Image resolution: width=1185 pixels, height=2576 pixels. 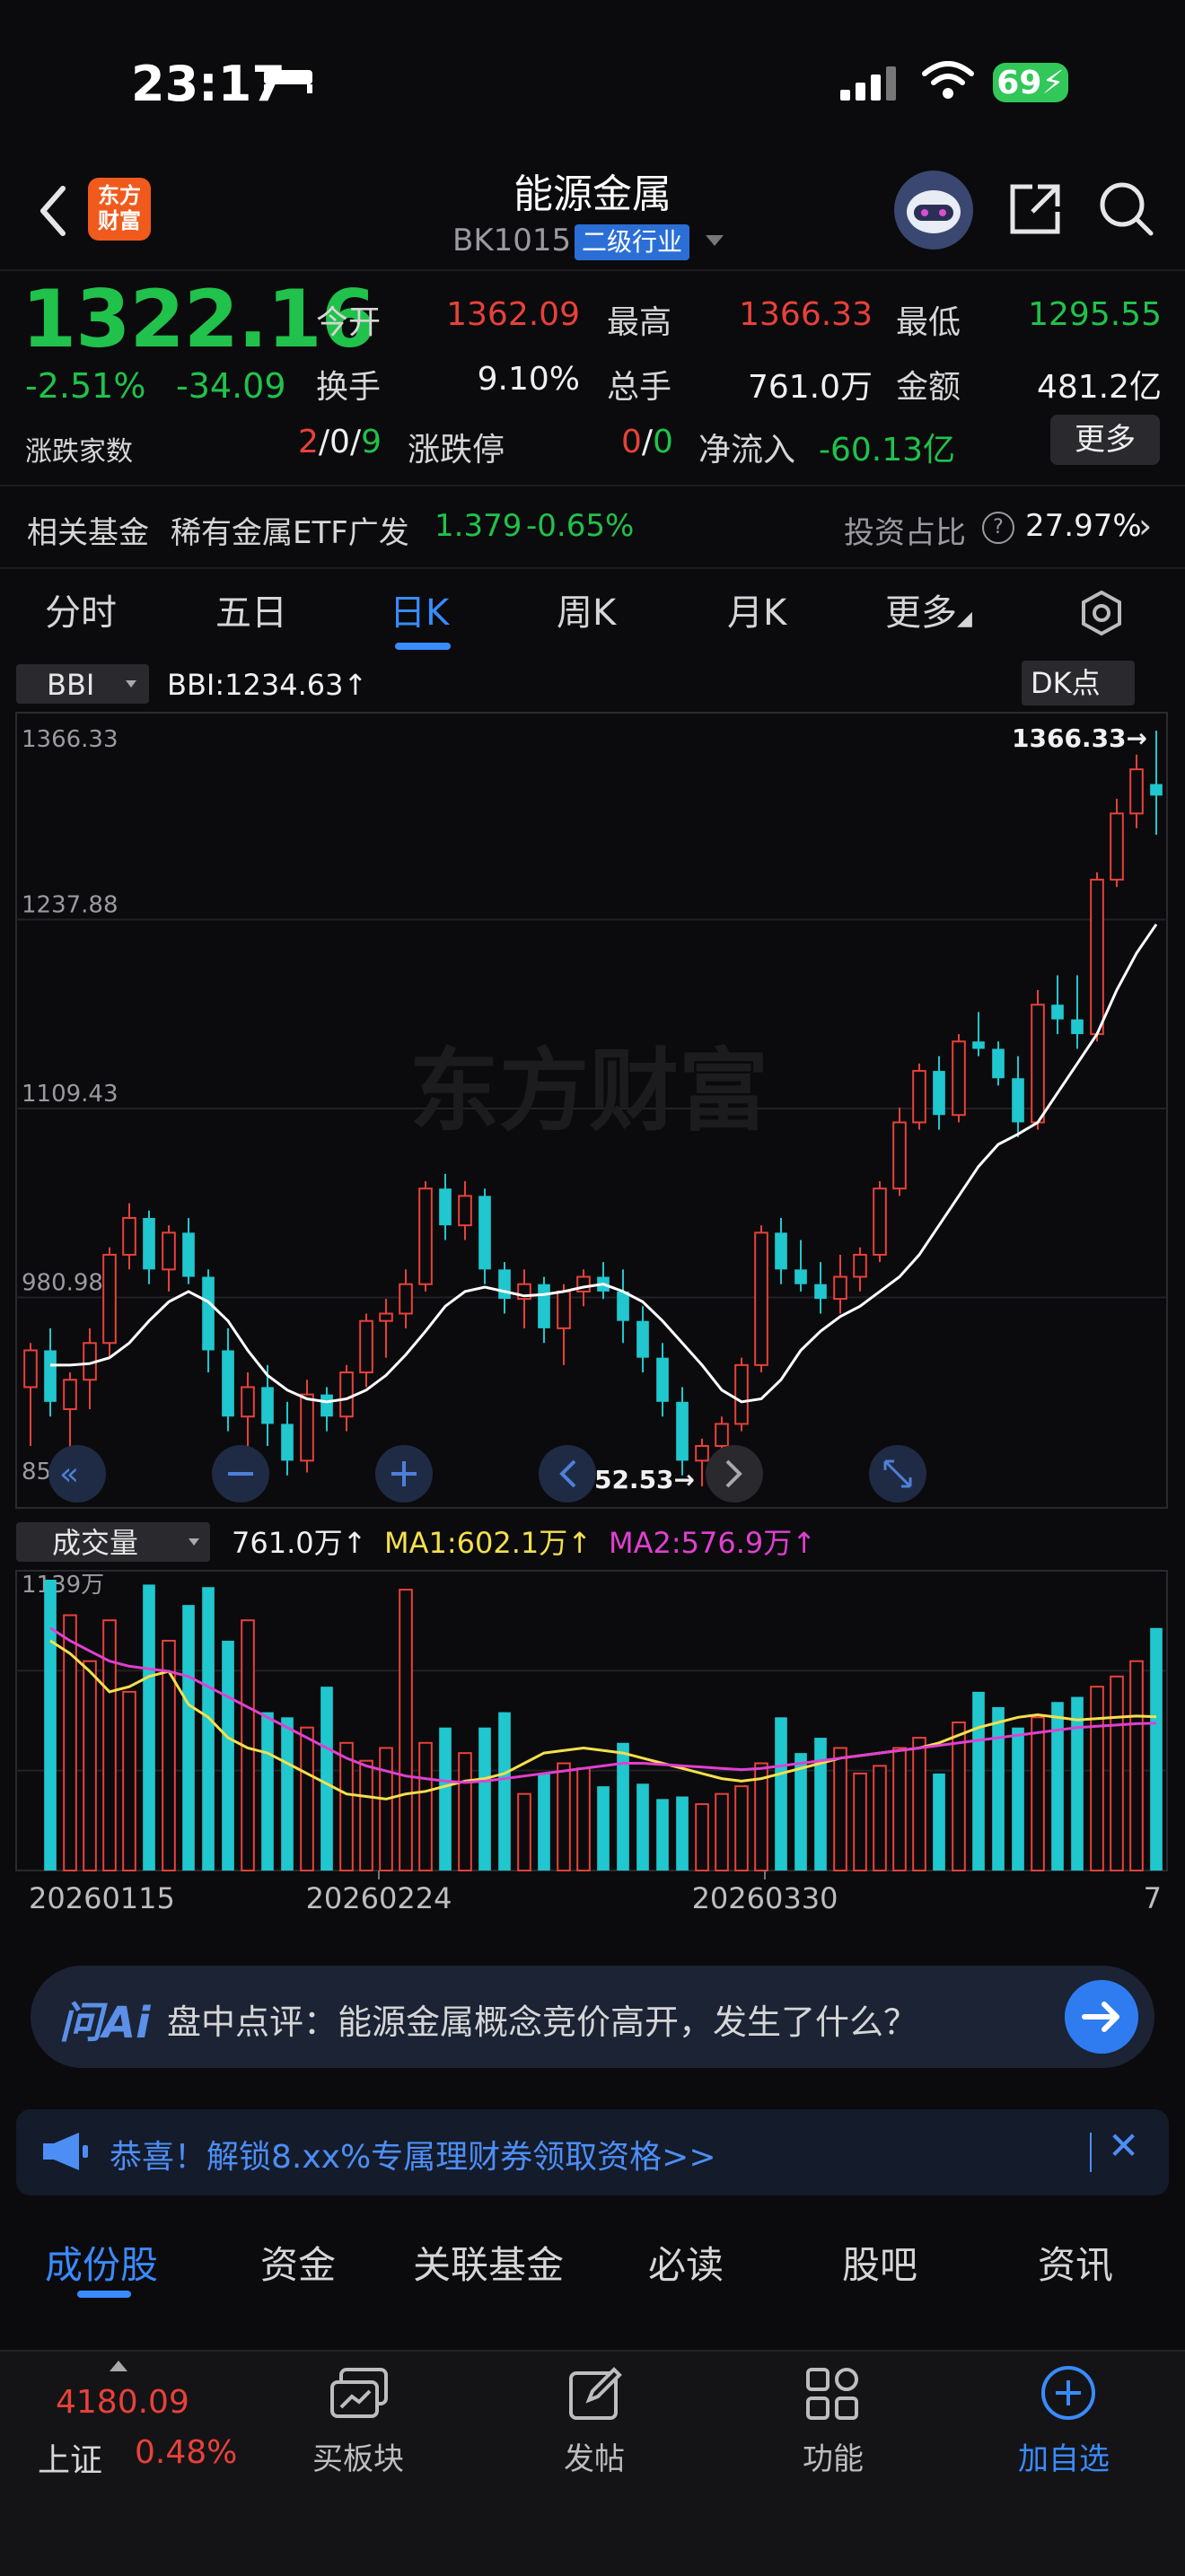 I want to click on add-watchlist-icon, so click(x=1068, y=2393).